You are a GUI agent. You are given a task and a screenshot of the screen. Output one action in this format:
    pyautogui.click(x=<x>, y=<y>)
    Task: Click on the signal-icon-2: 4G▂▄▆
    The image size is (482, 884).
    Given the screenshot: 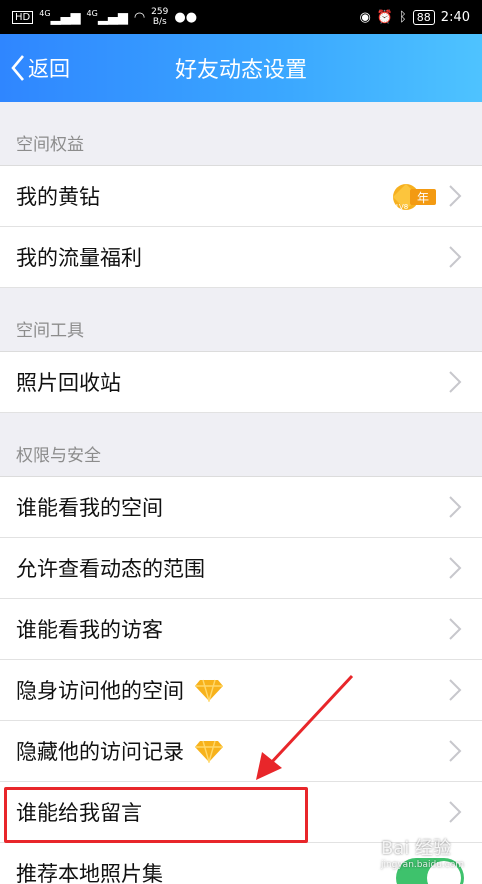 What is the action you would take?
    pyautogui.click(x=107, y=17)
    